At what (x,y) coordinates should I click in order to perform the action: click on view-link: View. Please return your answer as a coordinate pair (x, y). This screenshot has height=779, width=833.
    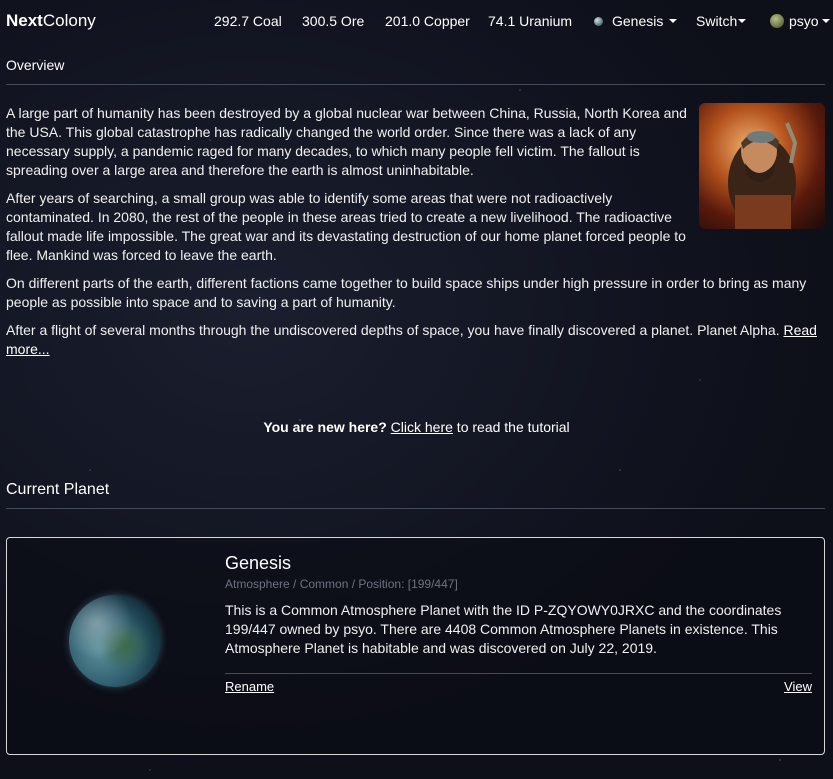
    Looking at the image, I should click on (798, 686).